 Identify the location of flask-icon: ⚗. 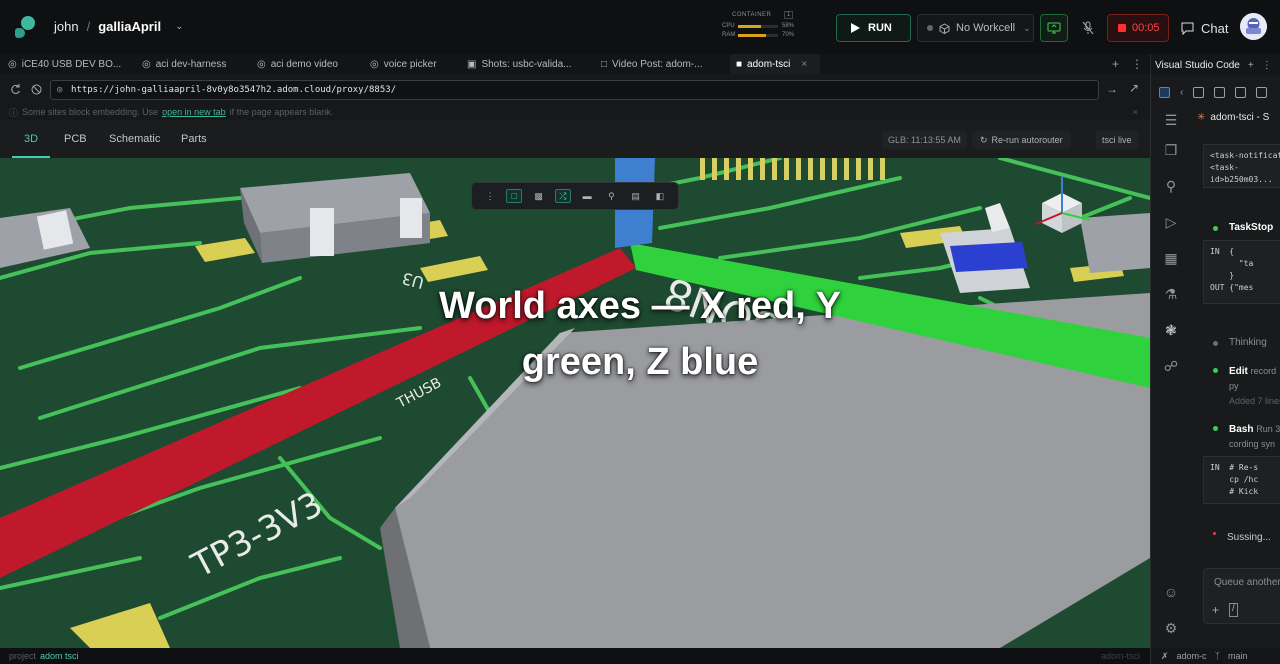
(1171, 294).